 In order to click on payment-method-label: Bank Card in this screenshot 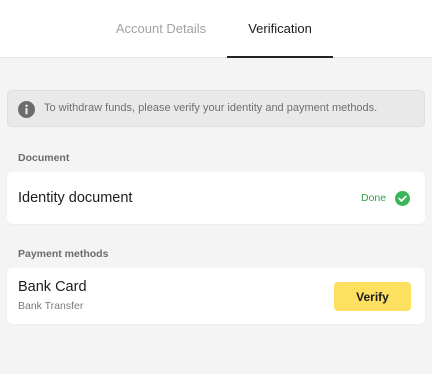, I will do `click(52, 287)`.